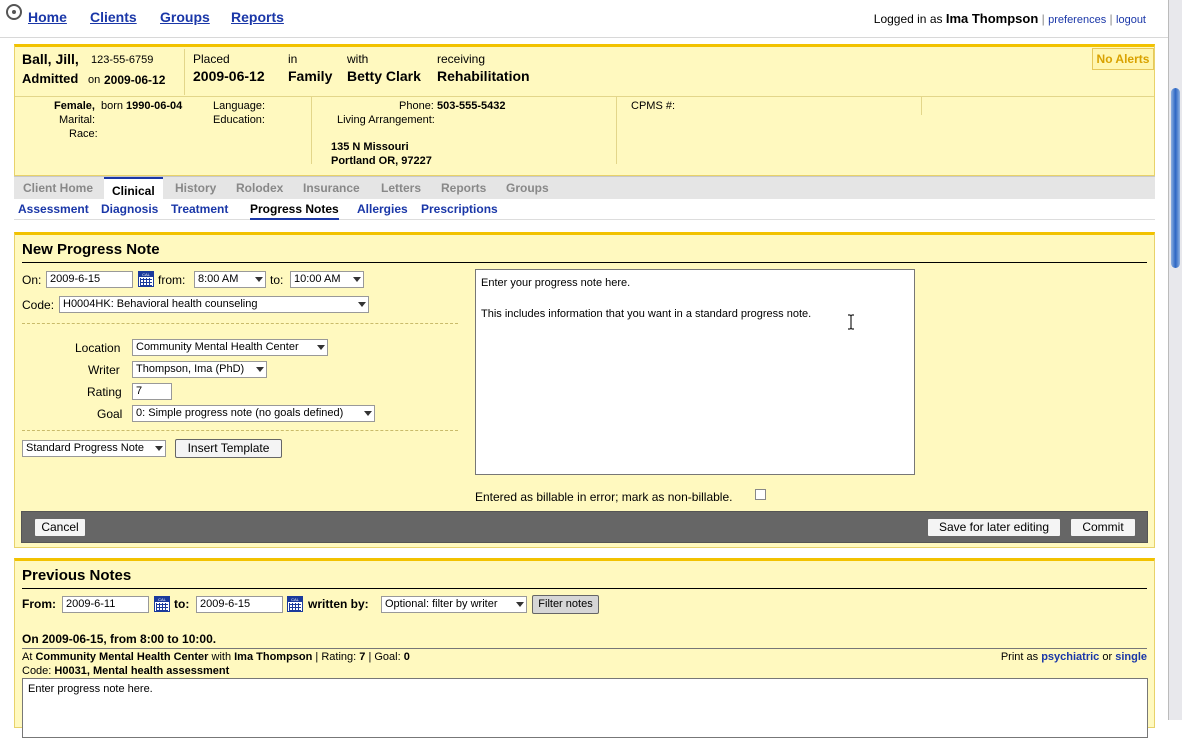 Image resolution: width=1182 pixels, height=738 pixels. Describe the element at coordinates (317, 279) in the screenshot. I see `to-time-value: 10:00 AM` at that location.